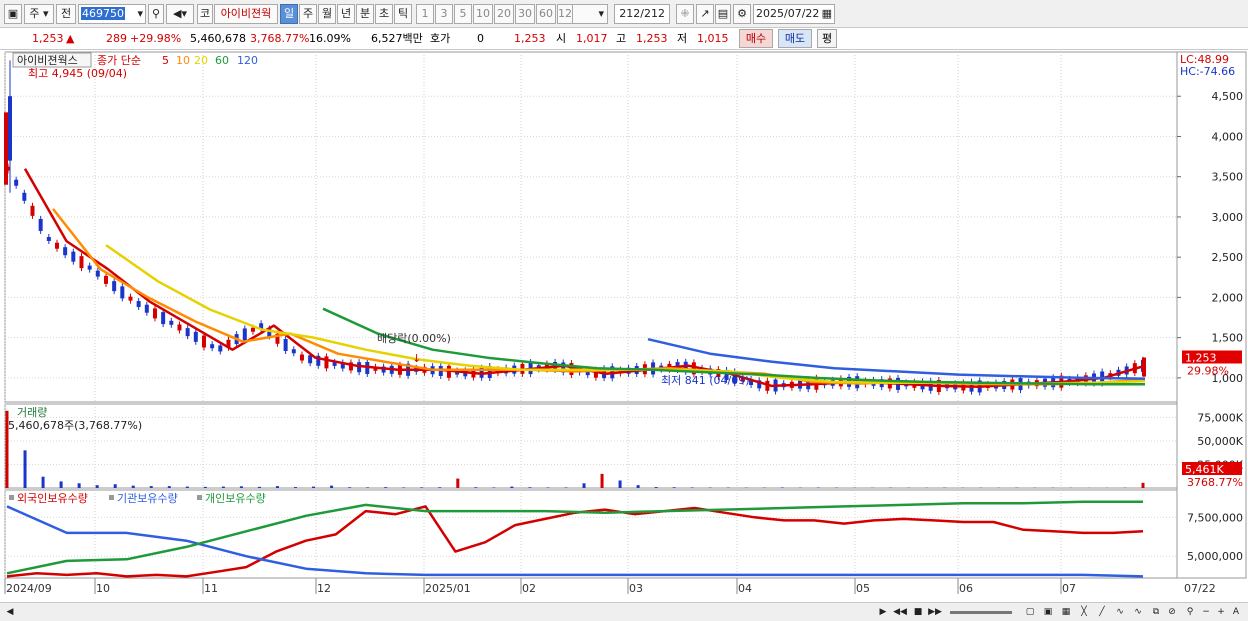 The image size is (1248, 621). What do you see at coordinates (642, 14) in the screenshot?
I see `count-field: 212/212` at bounding box center [642, 14].